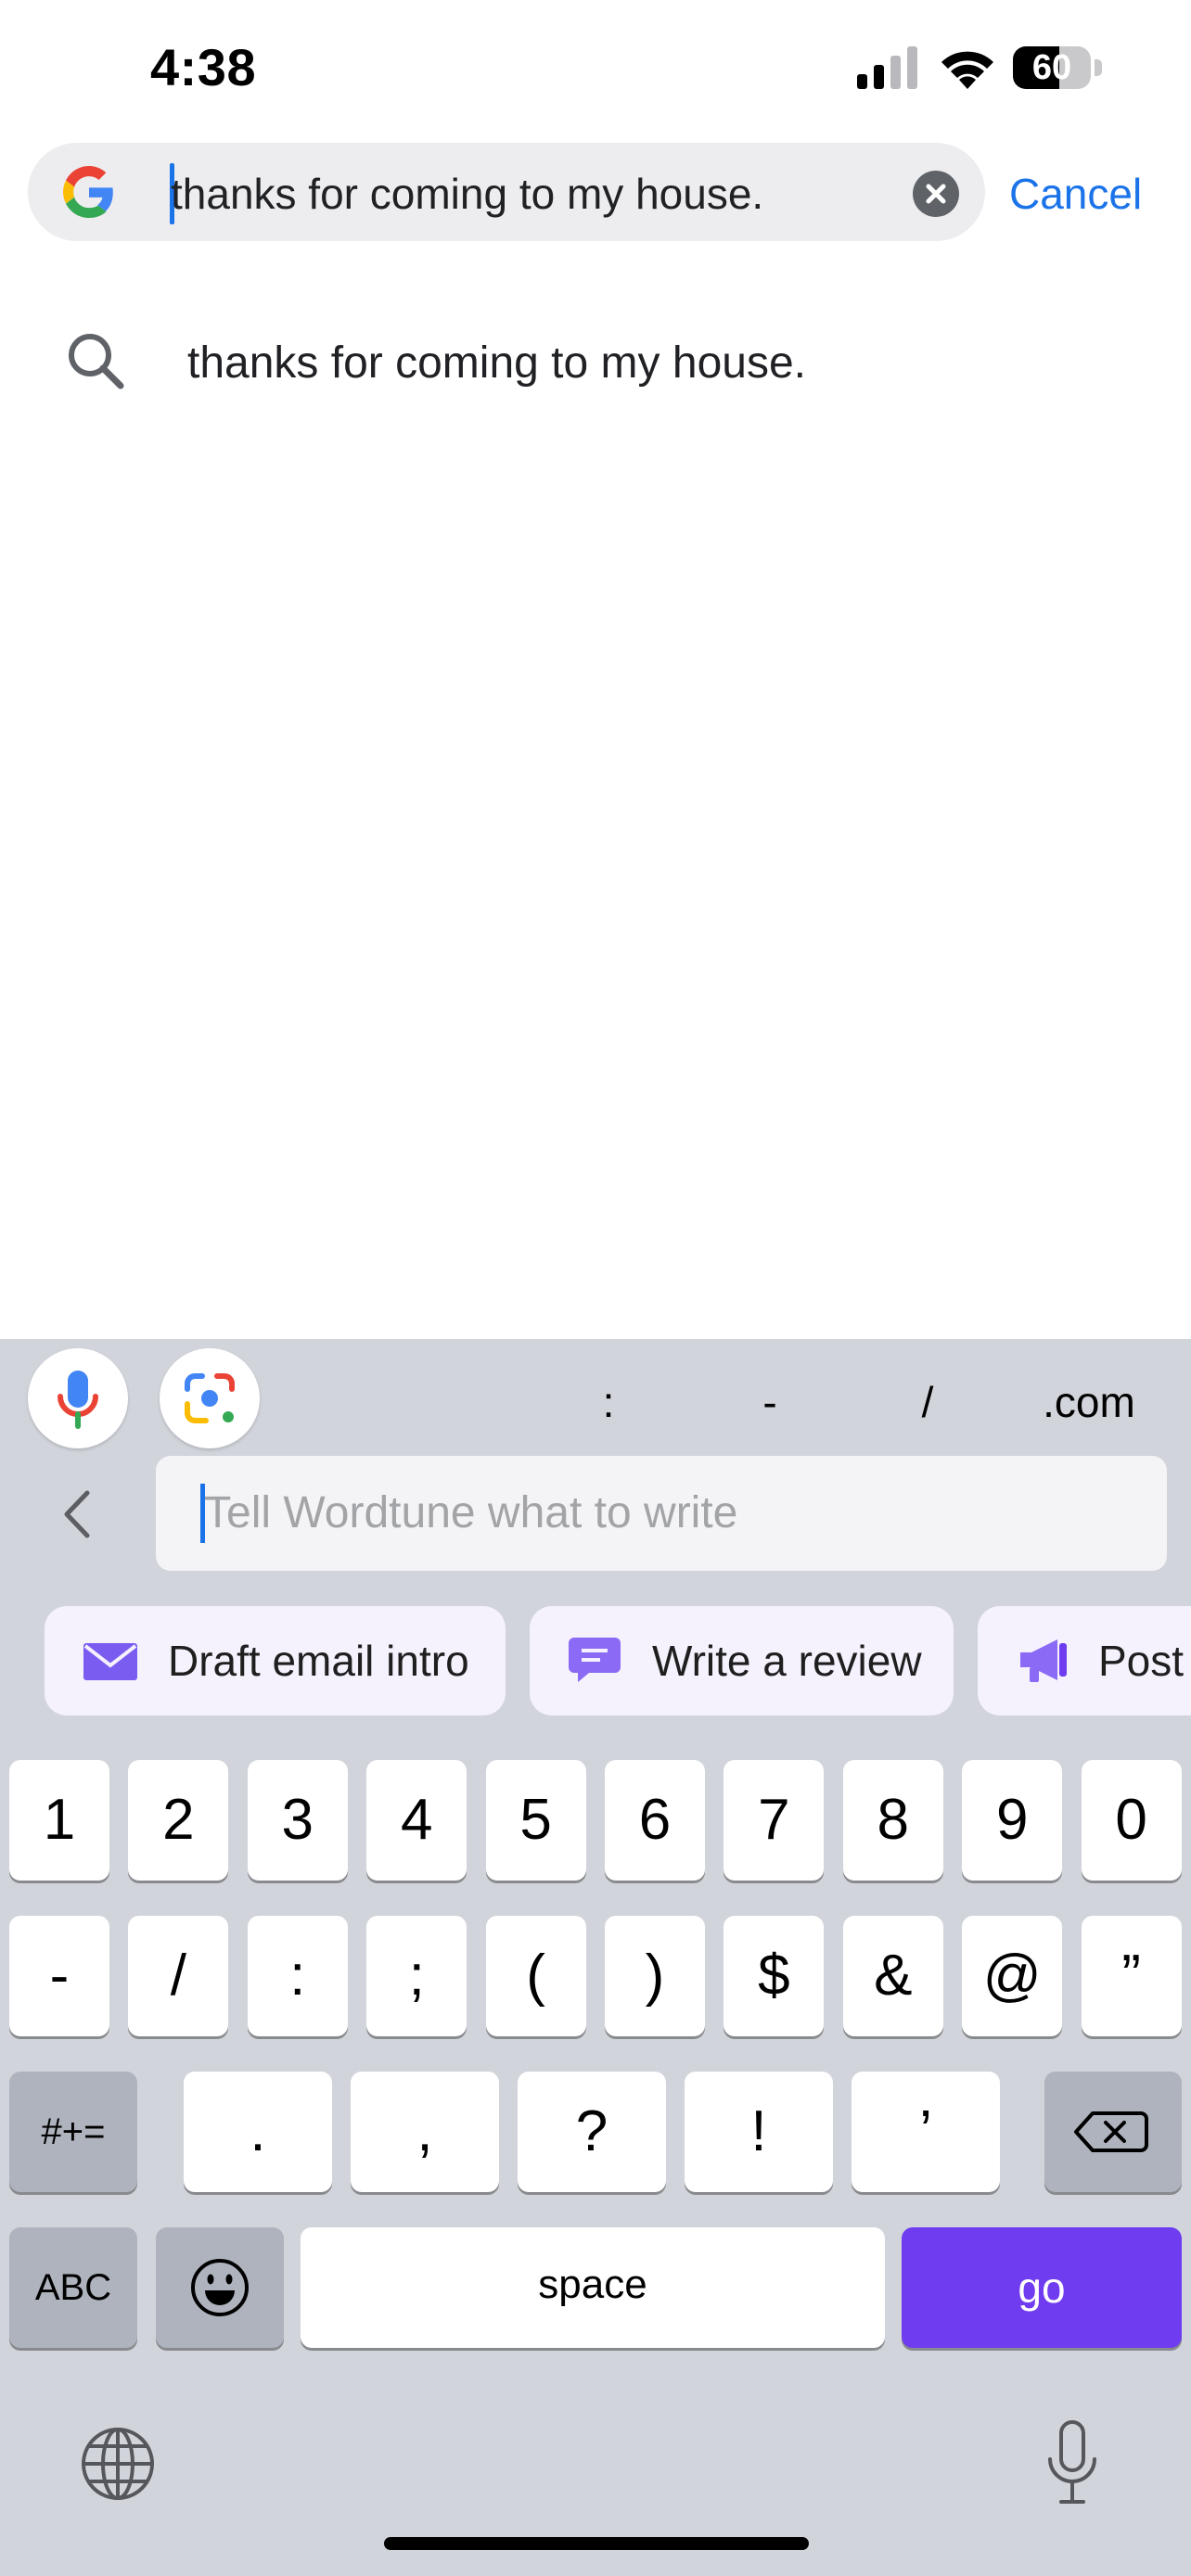  I want to click on chip-label: Draft email intro, so click(318, 1661).